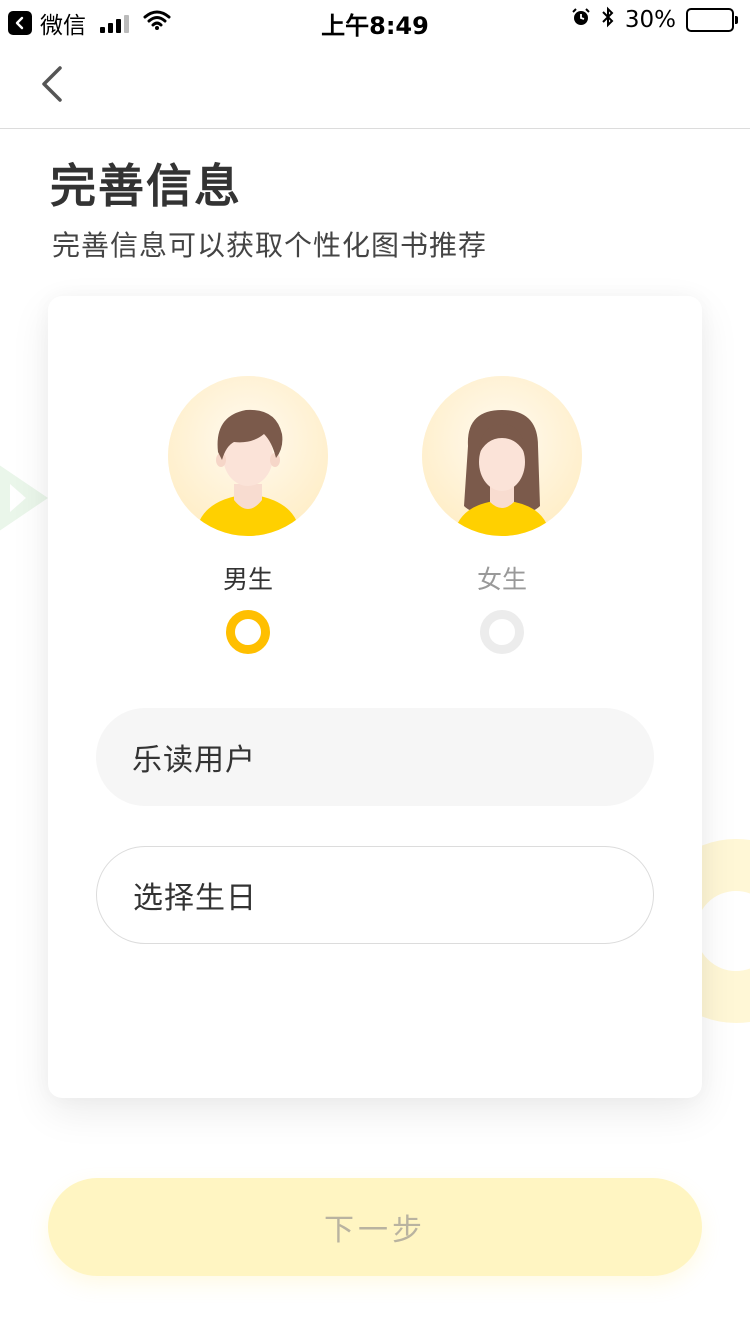 Image resolution: width=750 pixels, height=1334 pixels. Describe the element at coordinates (54, 84) in the screenshot. I see `back-arrow-icon` at that location.